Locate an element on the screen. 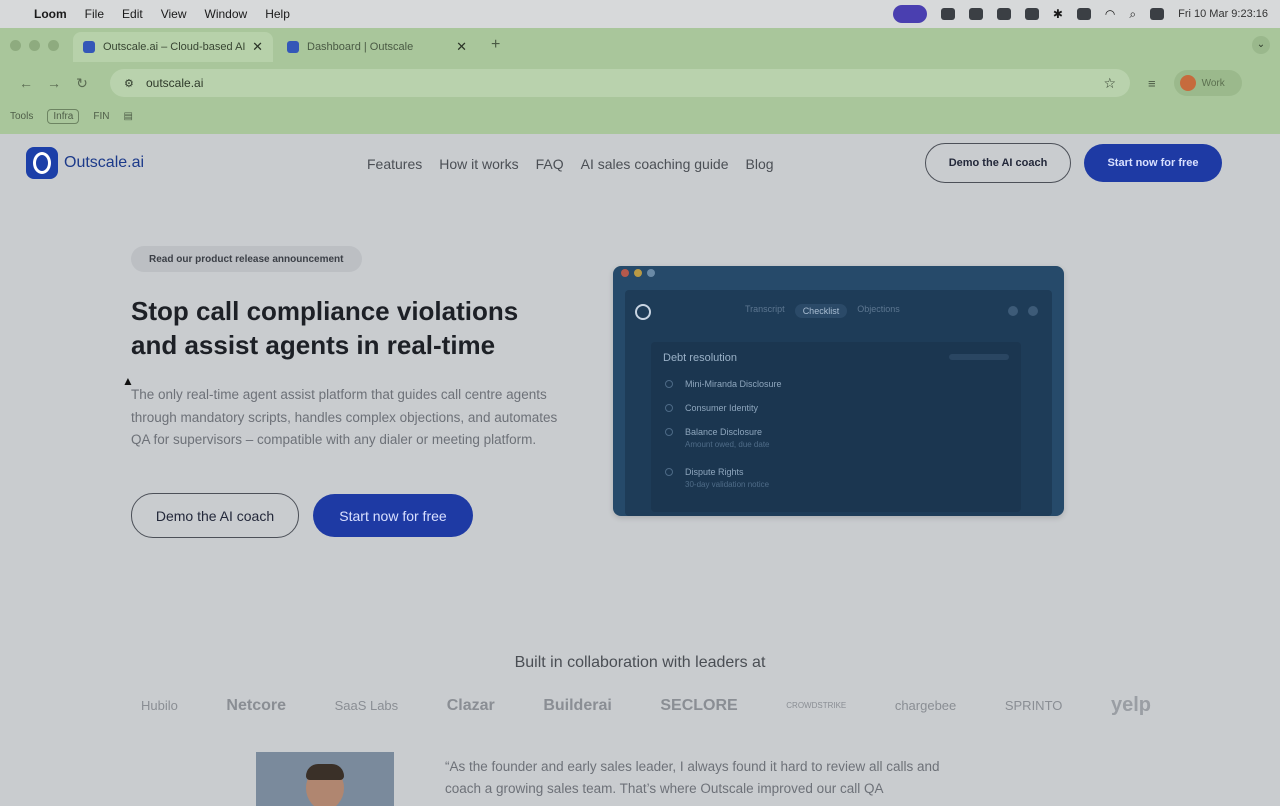 The image size is (1280, 806). window-controls is located at coordinates (34, 45).